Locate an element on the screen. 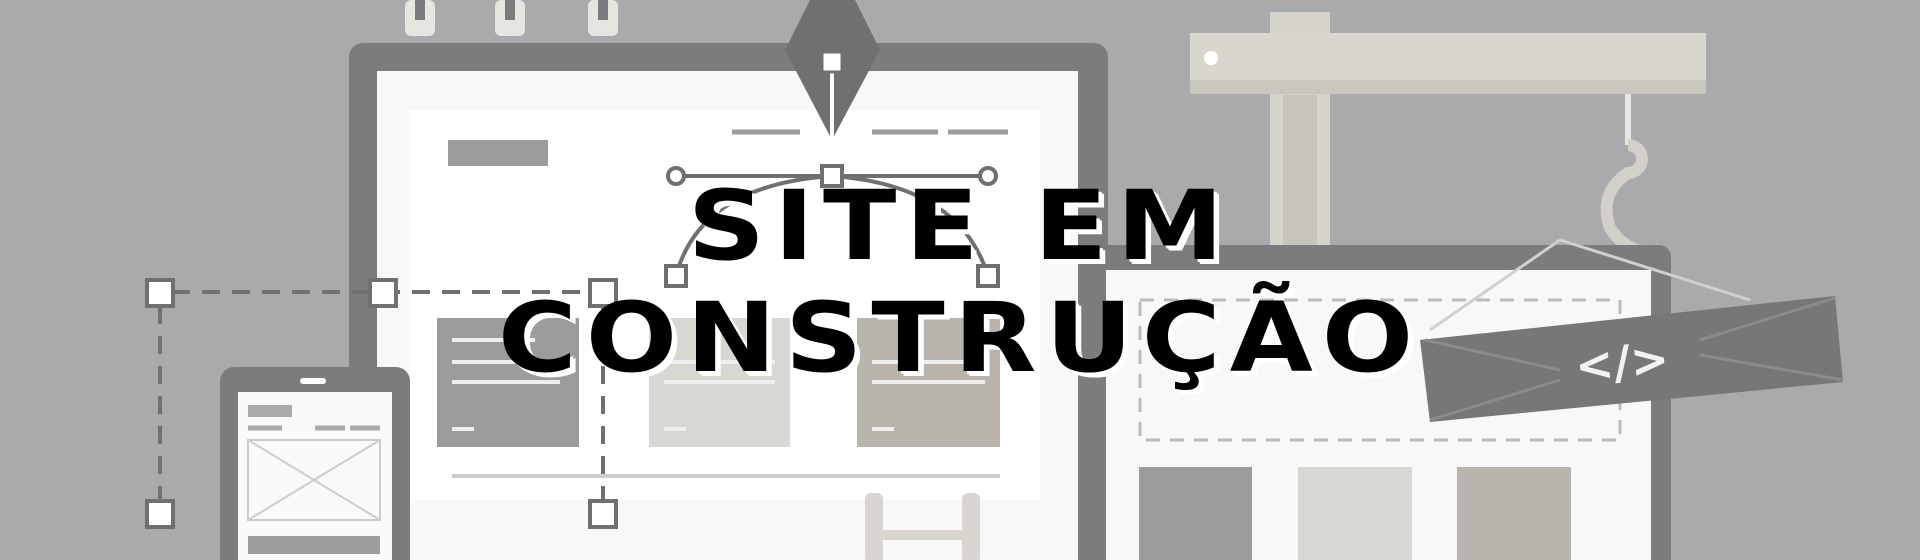  title-line-1: SITE EM is located at coordinates (960, 226).